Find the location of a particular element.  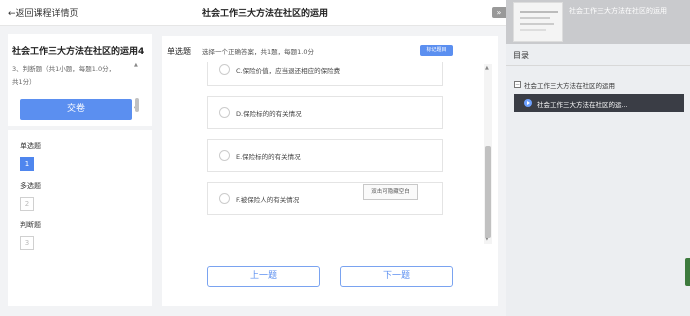

nav-section-label: 判断题 is located at coordinates (30, 225).